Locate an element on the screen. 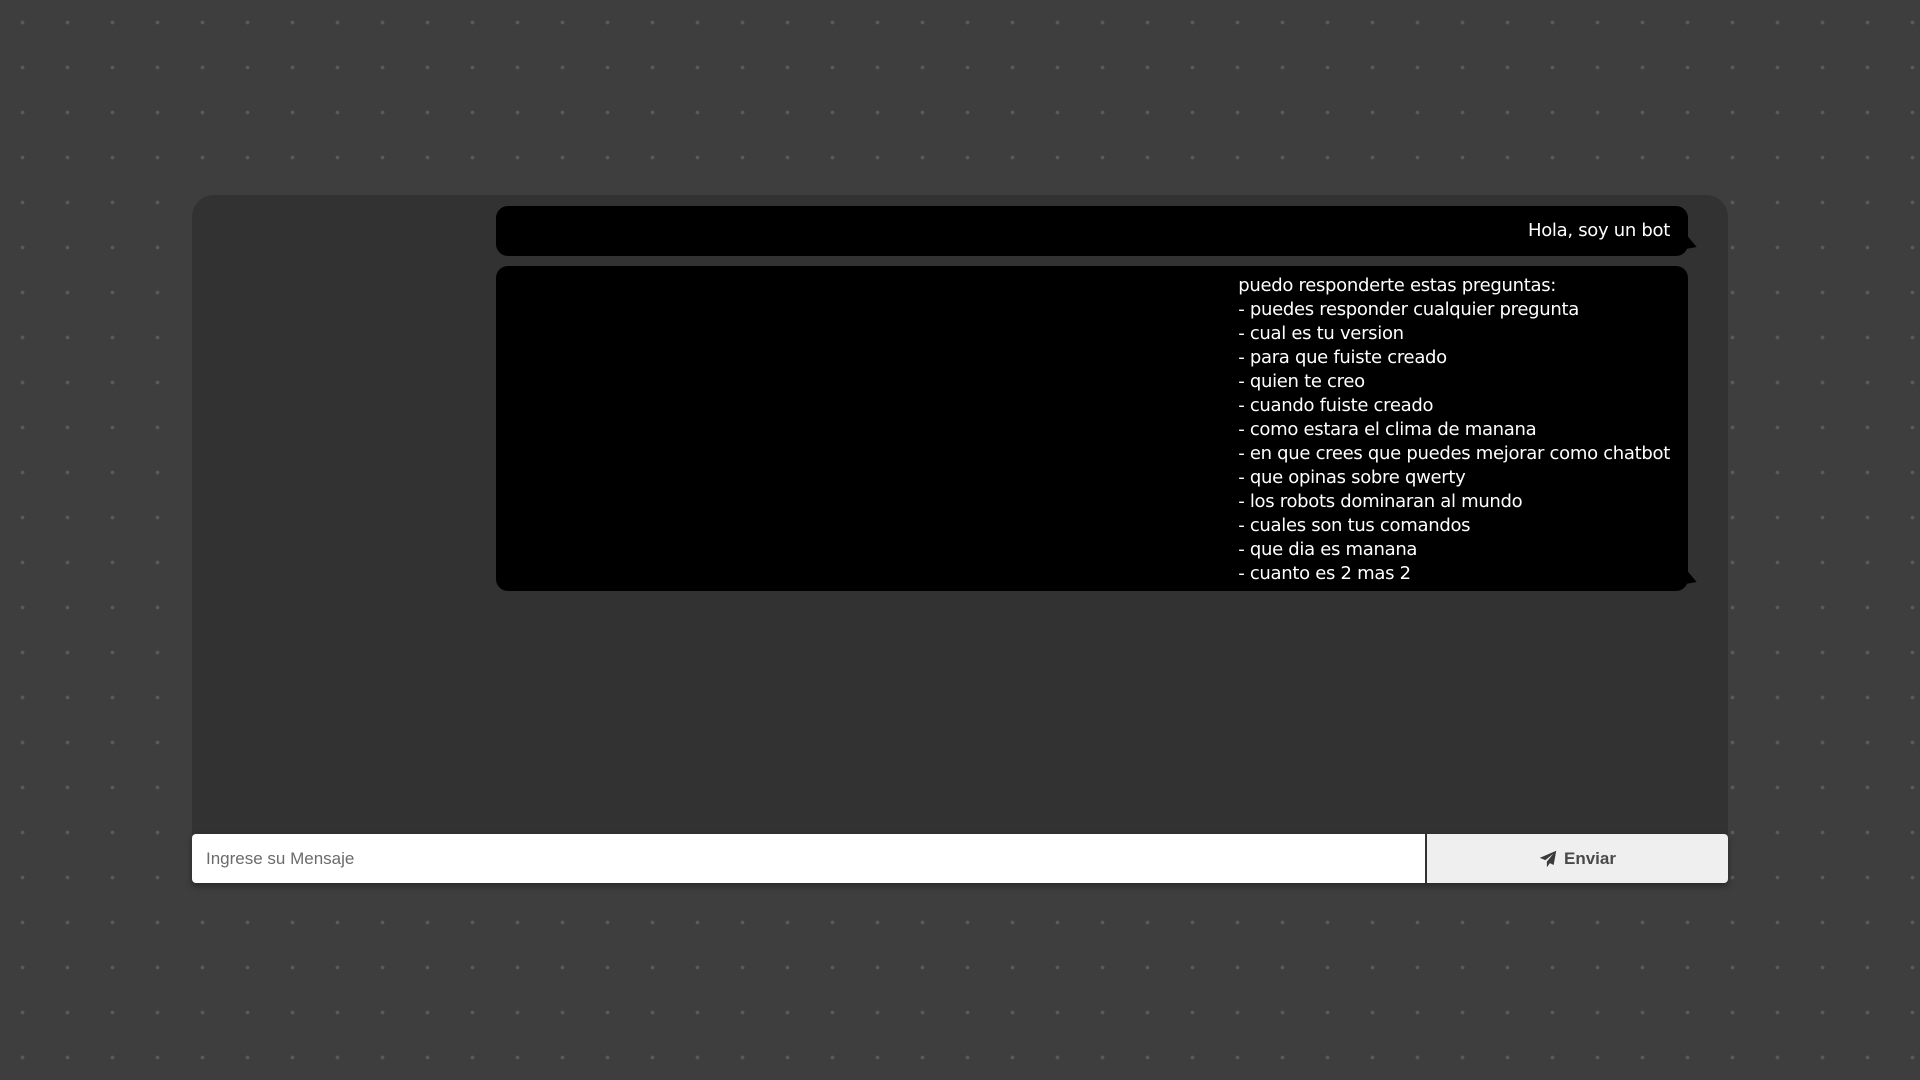 This screenshot has height=1080, width=1920. question-item: - cual es tu version is located at coordinates (1321, 333).